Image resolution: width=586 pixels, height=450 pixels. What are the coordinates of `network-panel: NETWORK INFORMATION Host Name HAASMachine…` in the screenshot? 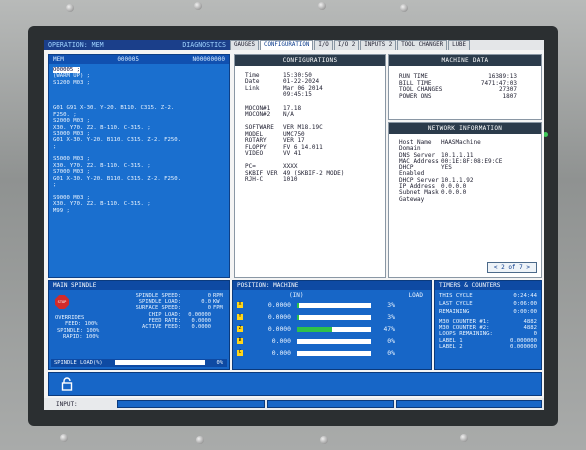 It's located at (465, 200).